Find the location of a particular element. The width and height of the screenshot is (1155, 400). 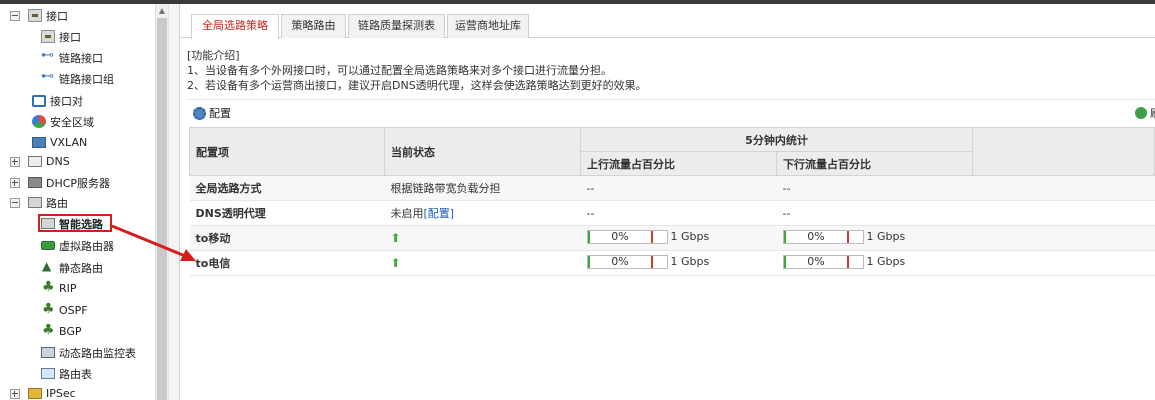

row-status: 未启用[配置] is located at coordinates (482, 213).